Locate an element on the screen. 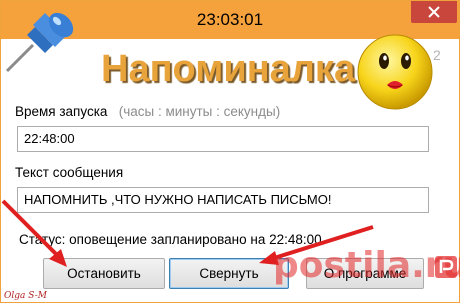 The height and width of the screenshot is (303, 460). smiley-kiss-icon is located at coordinates (395, 72).